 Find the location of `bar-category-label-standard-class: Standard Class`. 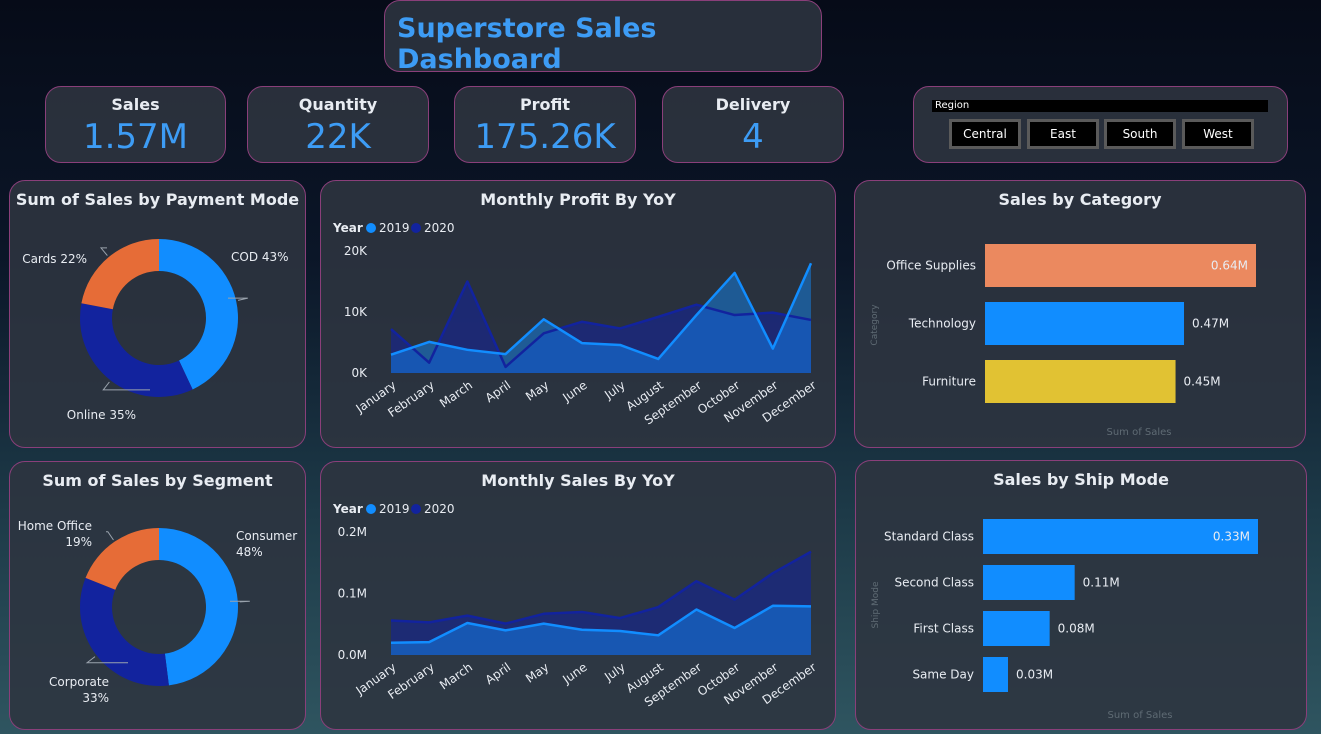

bar-category-label-standard-class: Standard Class is located at coordinates (929, 537).